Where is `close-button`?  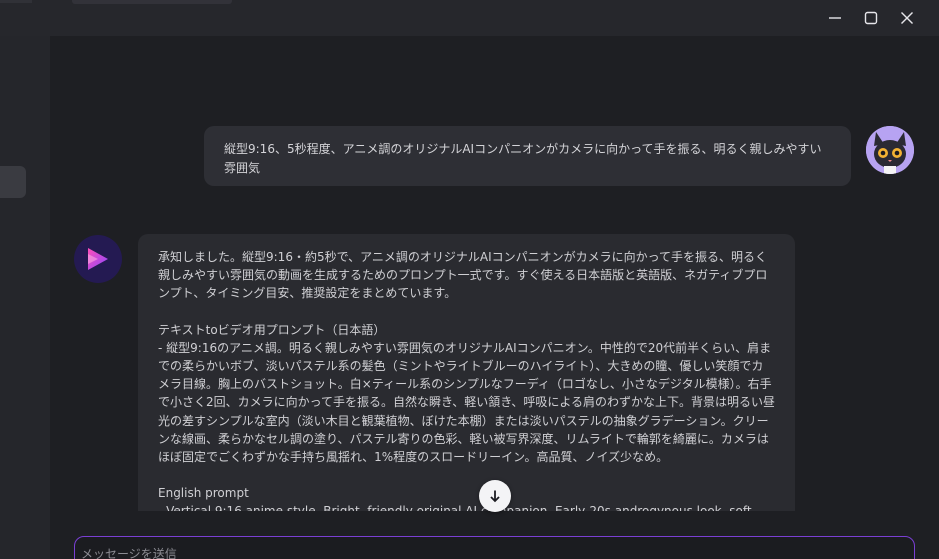 close-button is located at coordinates (907, 18).